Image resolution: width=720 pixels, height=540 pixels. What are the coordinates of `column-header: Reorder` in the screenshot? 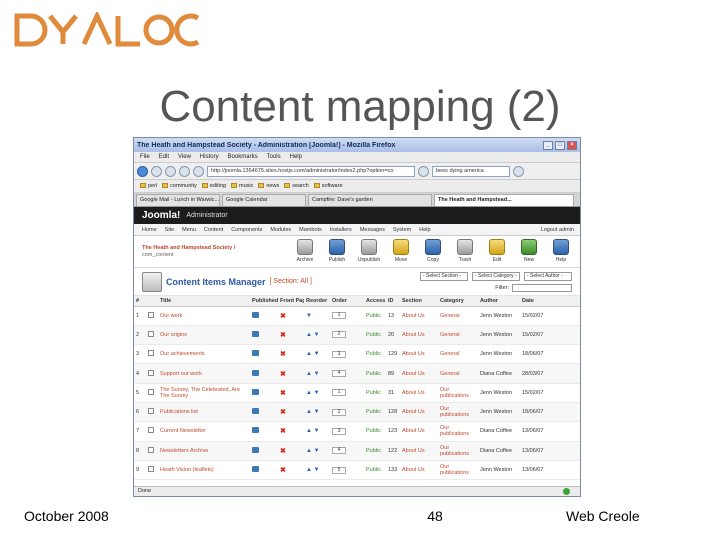 It's located at (317, 301).